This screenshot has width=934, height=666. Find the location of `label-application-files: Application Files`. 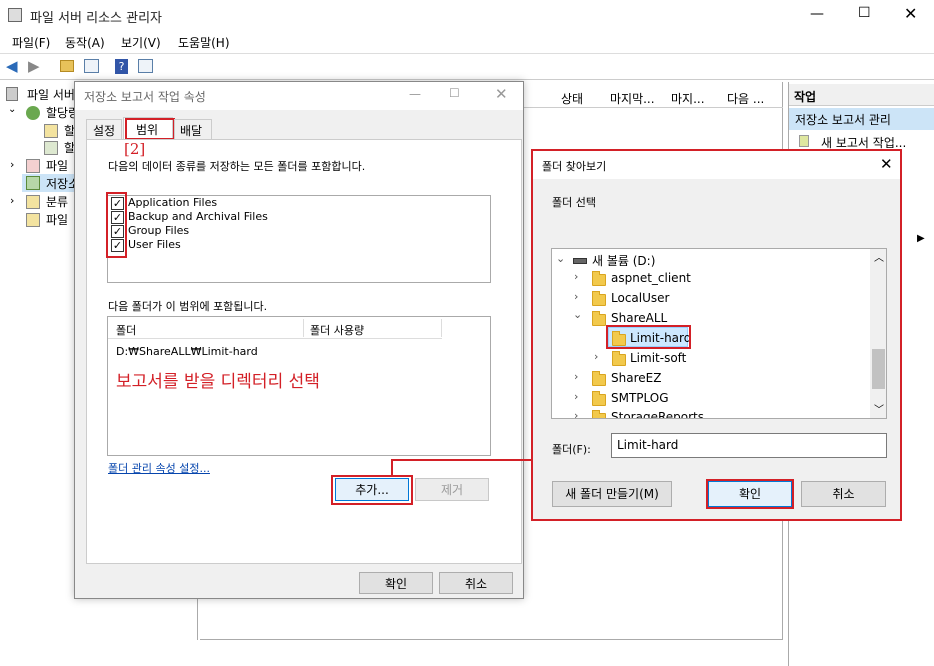

label-application-files: Application Files is located at coordinates (173, 202).